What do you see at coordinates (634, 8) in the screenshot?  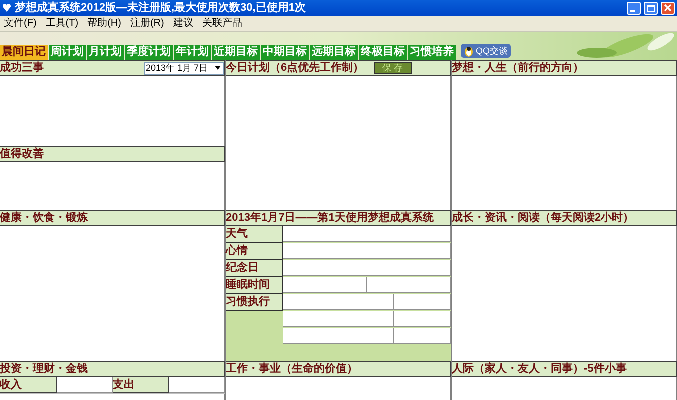 I see `minimize-button` at bounding box center [634, 8].